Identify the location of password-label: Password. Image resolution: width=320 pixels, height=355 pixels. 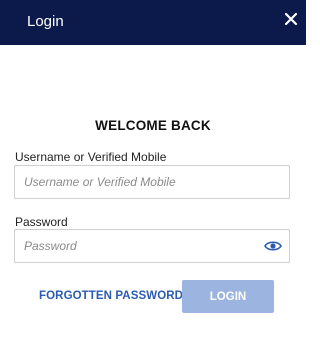
(41, 222).